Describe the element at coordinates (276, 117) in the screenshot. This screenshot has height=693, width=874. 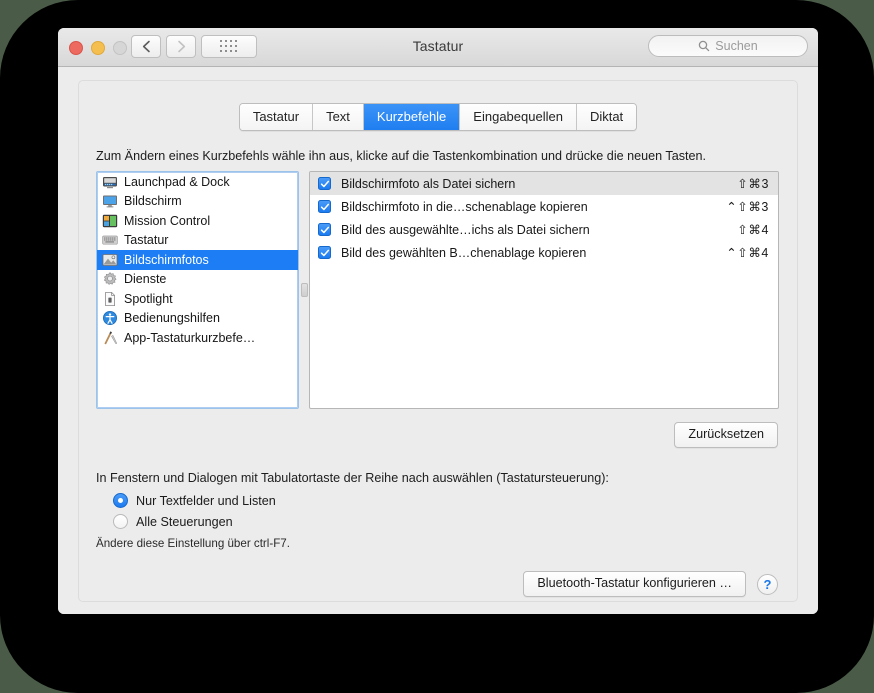
I see `tab-tastatur: Tastatur` at that location.